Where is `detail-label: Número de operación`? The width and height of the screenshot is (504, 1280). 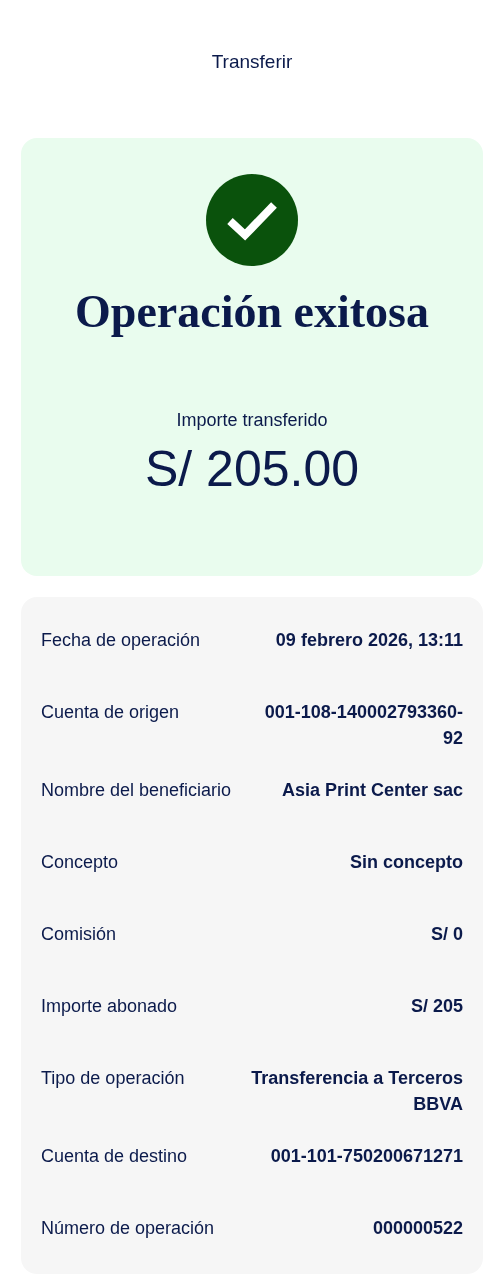 detail-label: Número de operación is located at coordinates (128, 1228).